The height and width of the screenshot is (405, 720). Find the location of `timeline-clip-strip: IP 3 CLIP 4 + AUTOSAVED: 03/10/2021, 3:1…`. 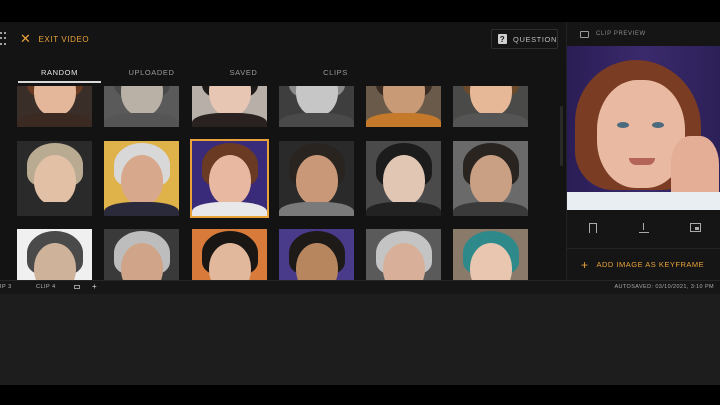

timeline-clip-strip: IP 3 CLIP 4 + AUTOSAVED: 03/10/2021, 3:1… is located at coordinates (360, 287).